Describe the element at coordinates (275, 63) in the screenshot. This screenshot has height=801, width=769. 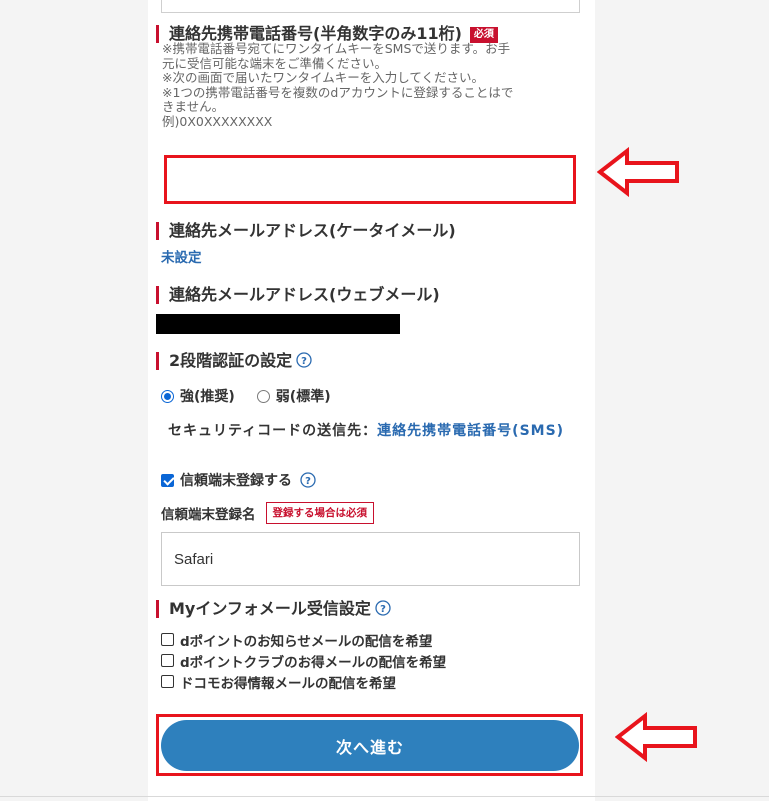
I see `phone-note-line: 元に受信可能な端末をご準備ください。` at that location.